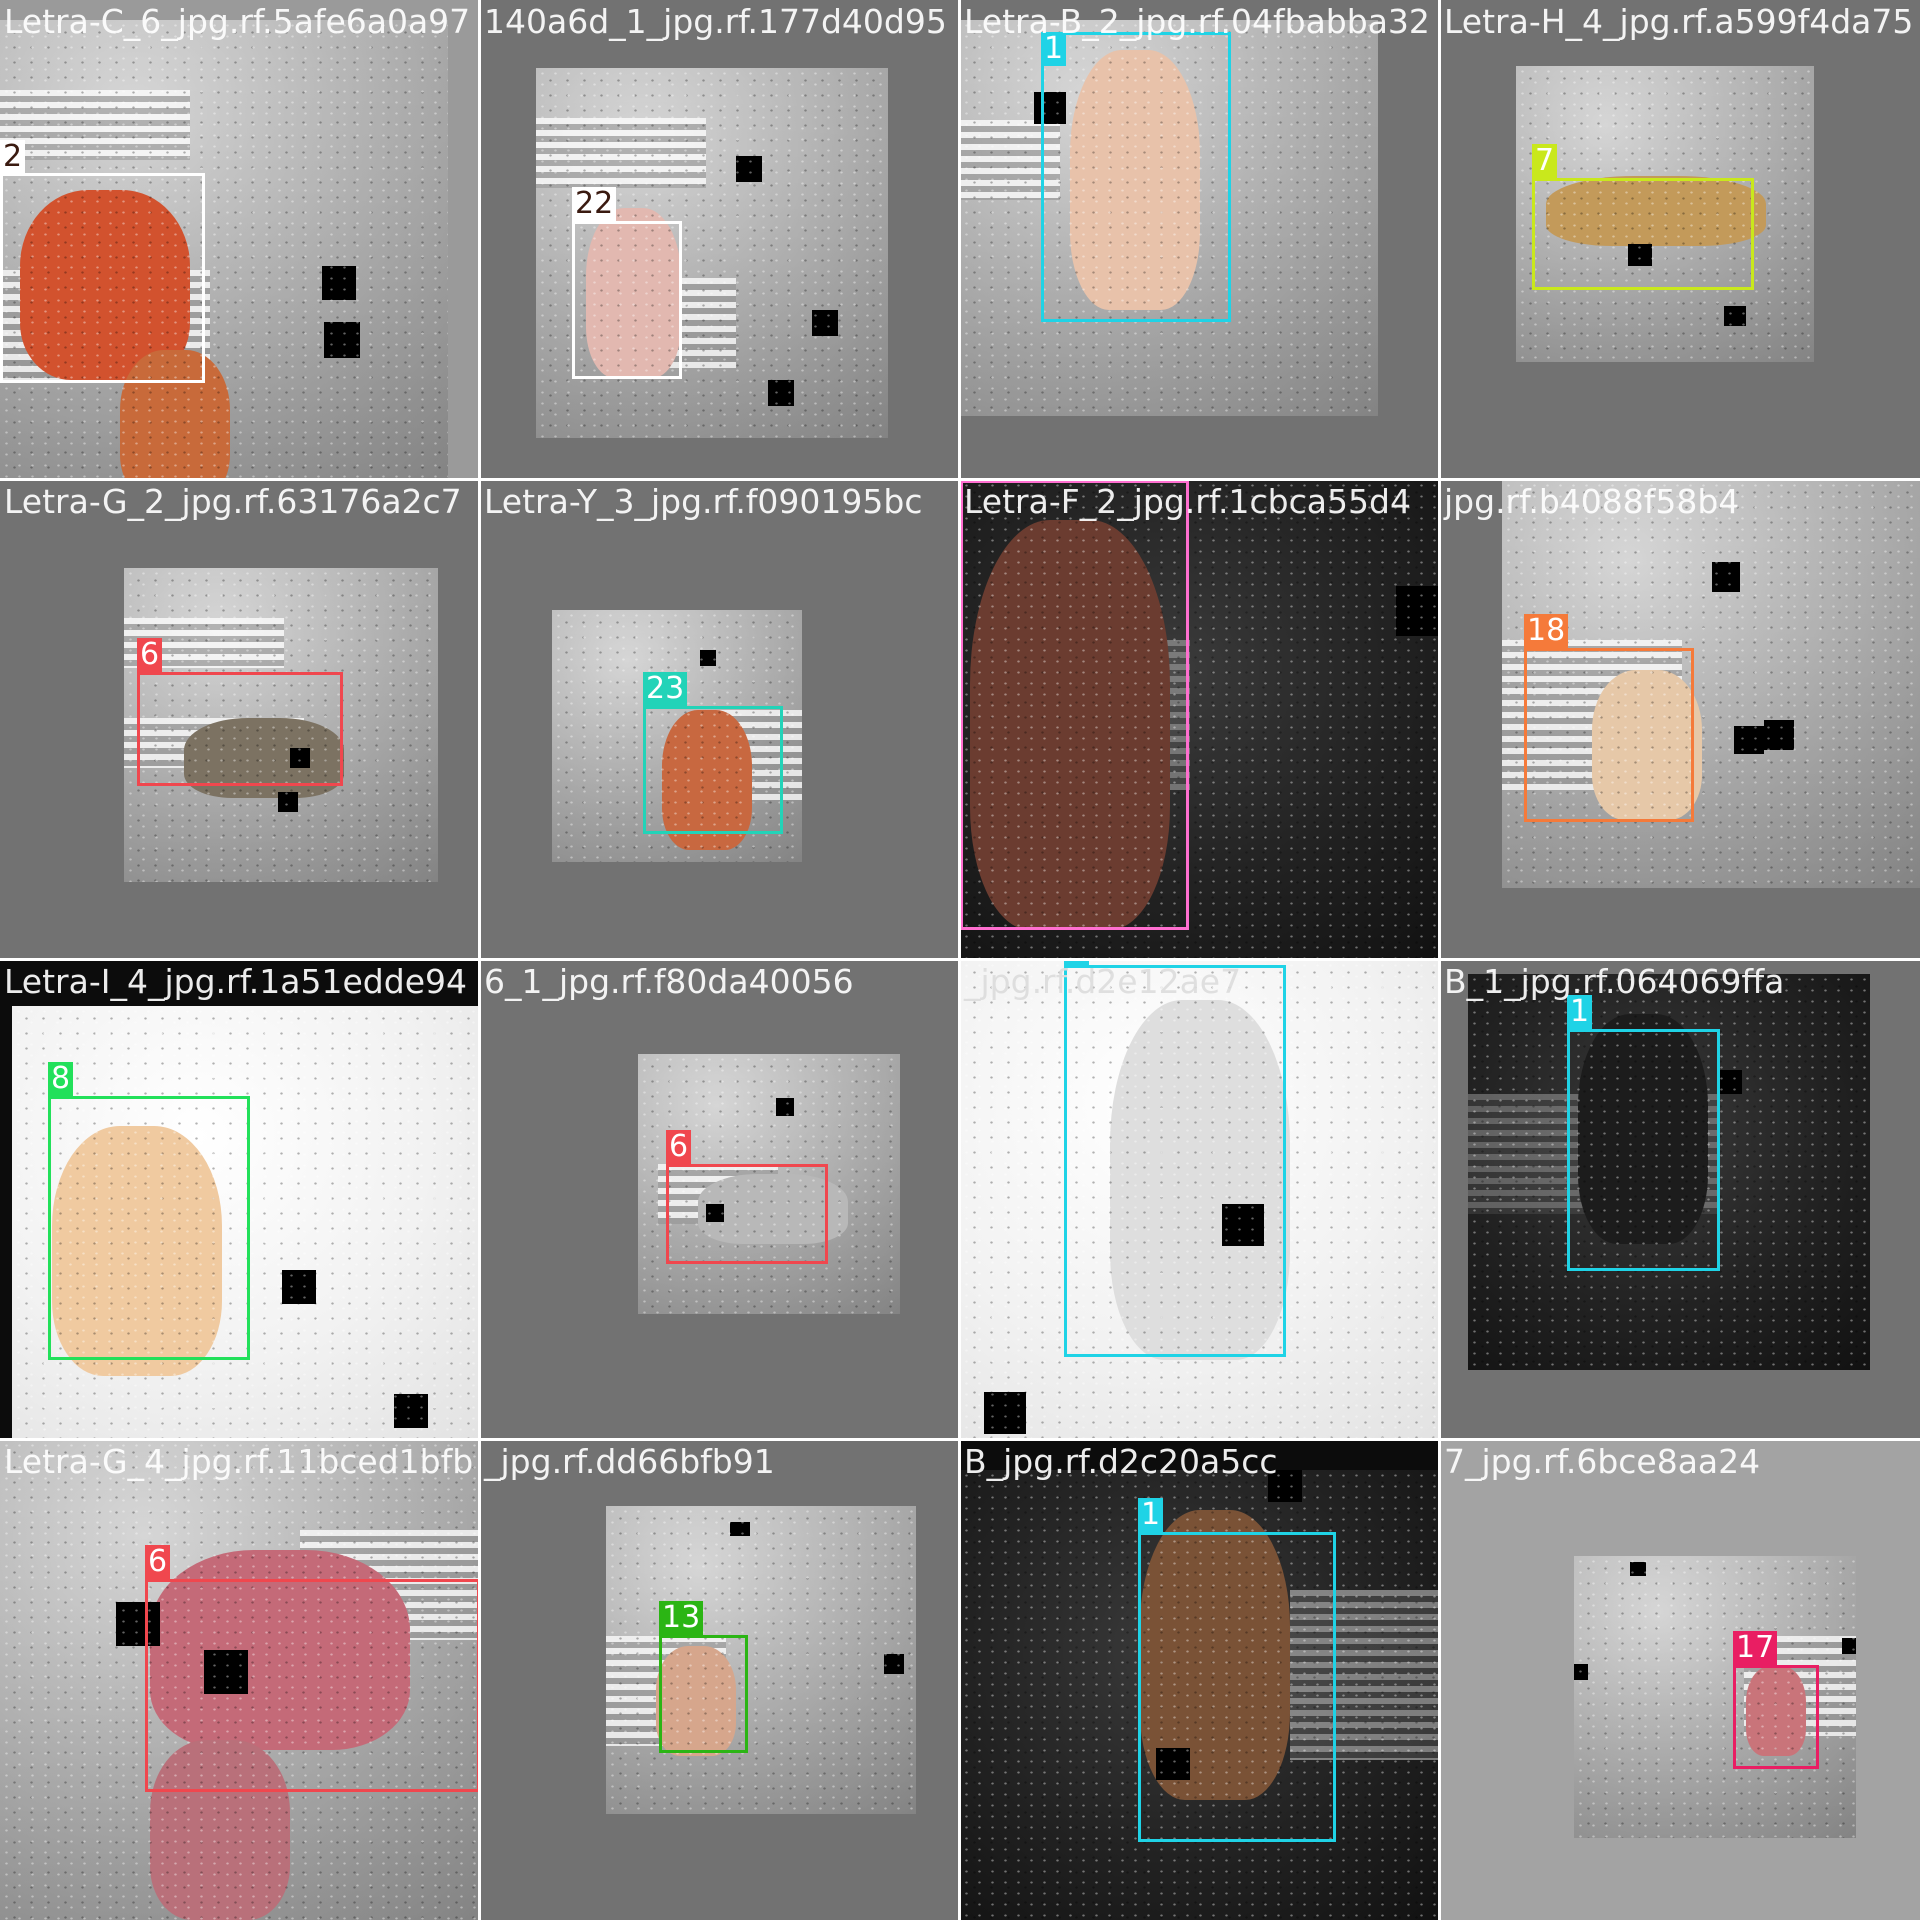  Describe the element at coordinates (669, 981) in the screenshot. I see `filename-caption: 6_1_jpg.rf.f80da40056` at that location.